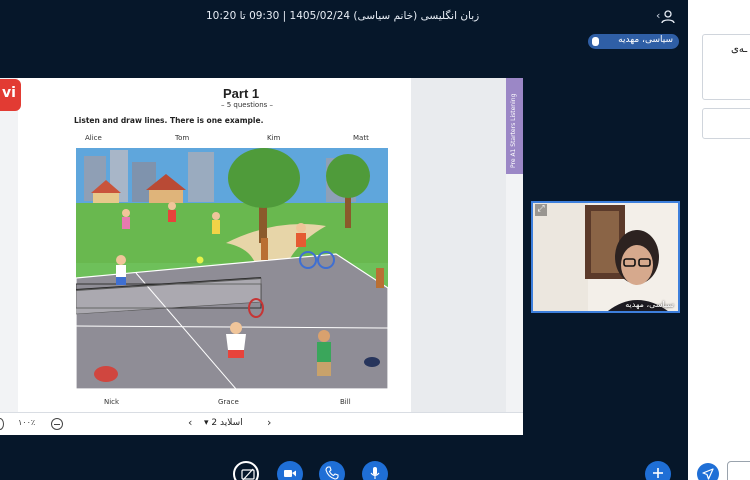 The image size is (750, 480). I want to click on side-tab-label: Pre A1 Starters Listening, so click(513, 130).